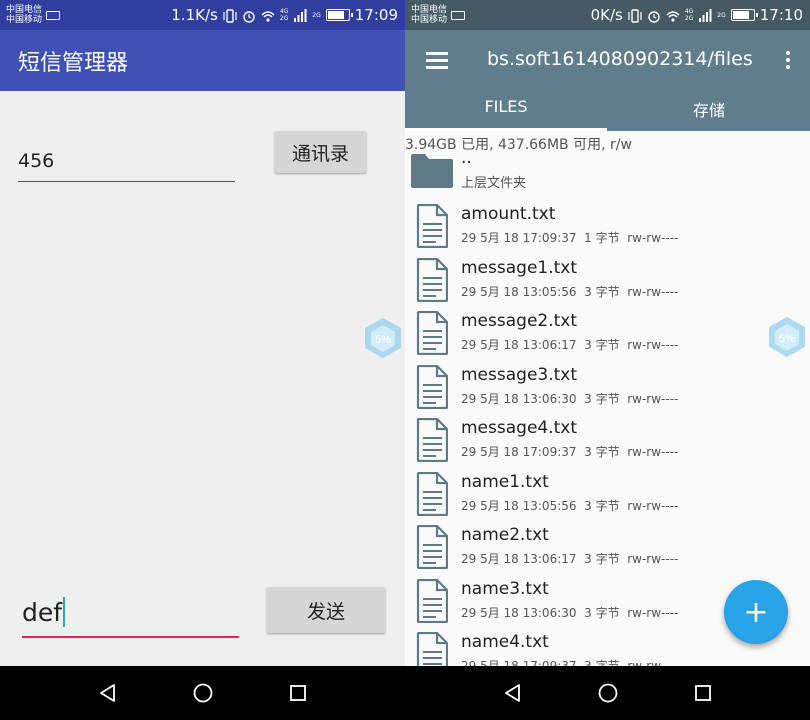 The width and height of the screenshot is (810, 720). Describe the element at coordinates (53, 15) in the screenshot. I see `keyboard-icon` at that location.